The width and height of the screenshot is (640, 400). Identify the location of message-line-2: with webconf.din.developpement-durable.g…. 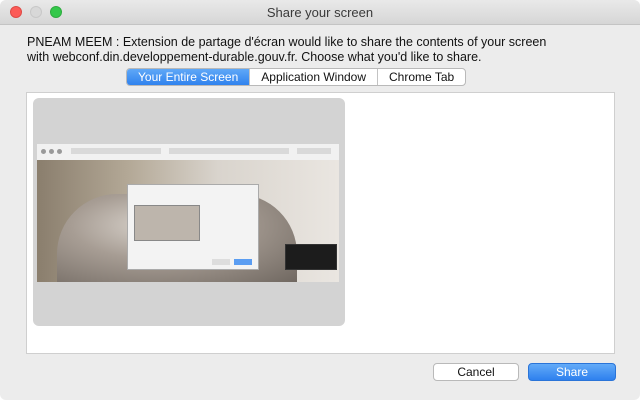
(254, 57).